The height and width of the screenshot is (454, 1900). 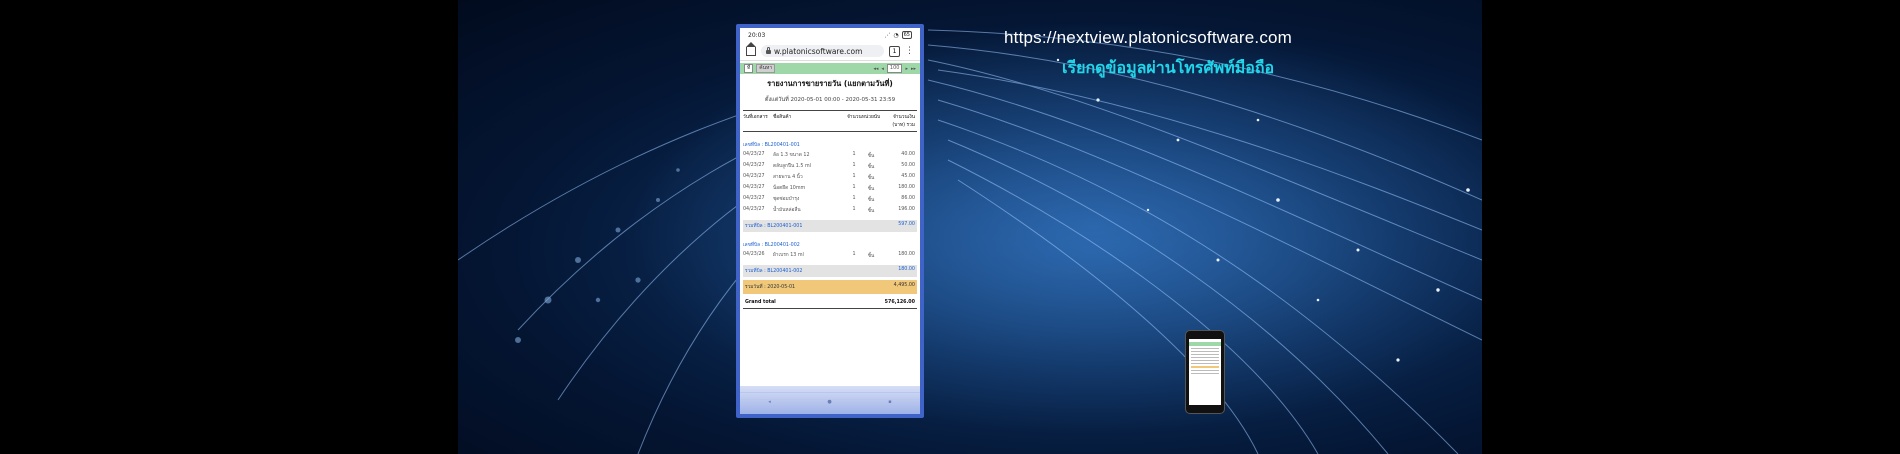 I want to click on status-icons: ⋰ ◔ 65, so click(x=898, y=35).